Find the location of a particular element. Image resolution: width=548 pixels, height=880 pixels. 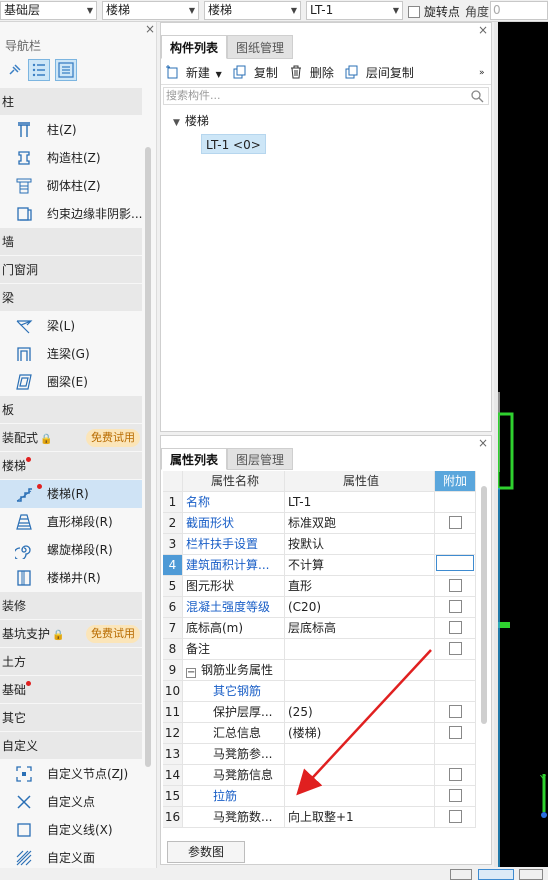

status-bar is located at coordinates (274, 874).